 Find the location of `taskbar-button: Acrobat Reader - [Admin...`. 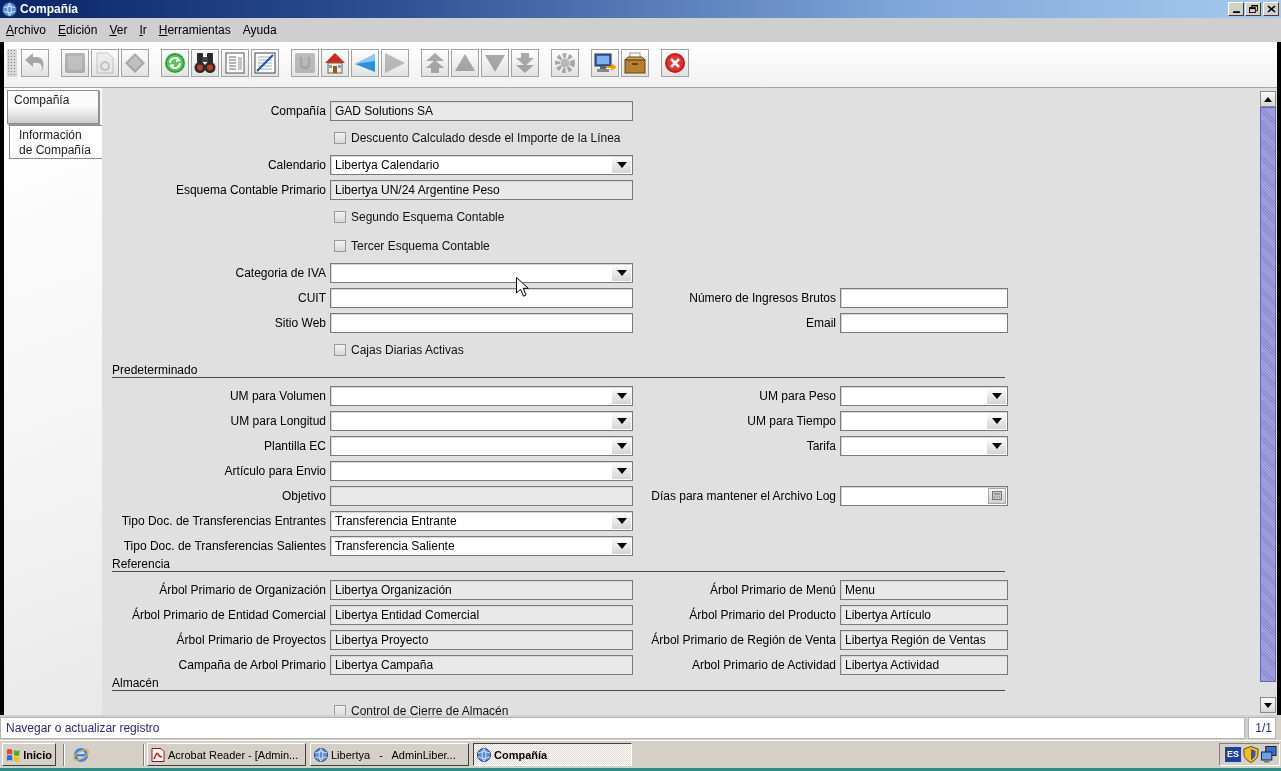

taskbar-button: Acrobat Reader - [Admin... is located at coordinates (226, 754).